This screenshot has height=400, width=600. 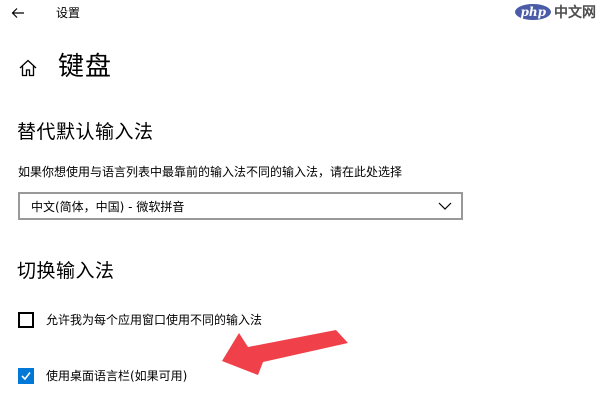 I want to click on desktop-language-bar-option: 使用桌面语言栏(如果可用), so click(x=102, y=376).